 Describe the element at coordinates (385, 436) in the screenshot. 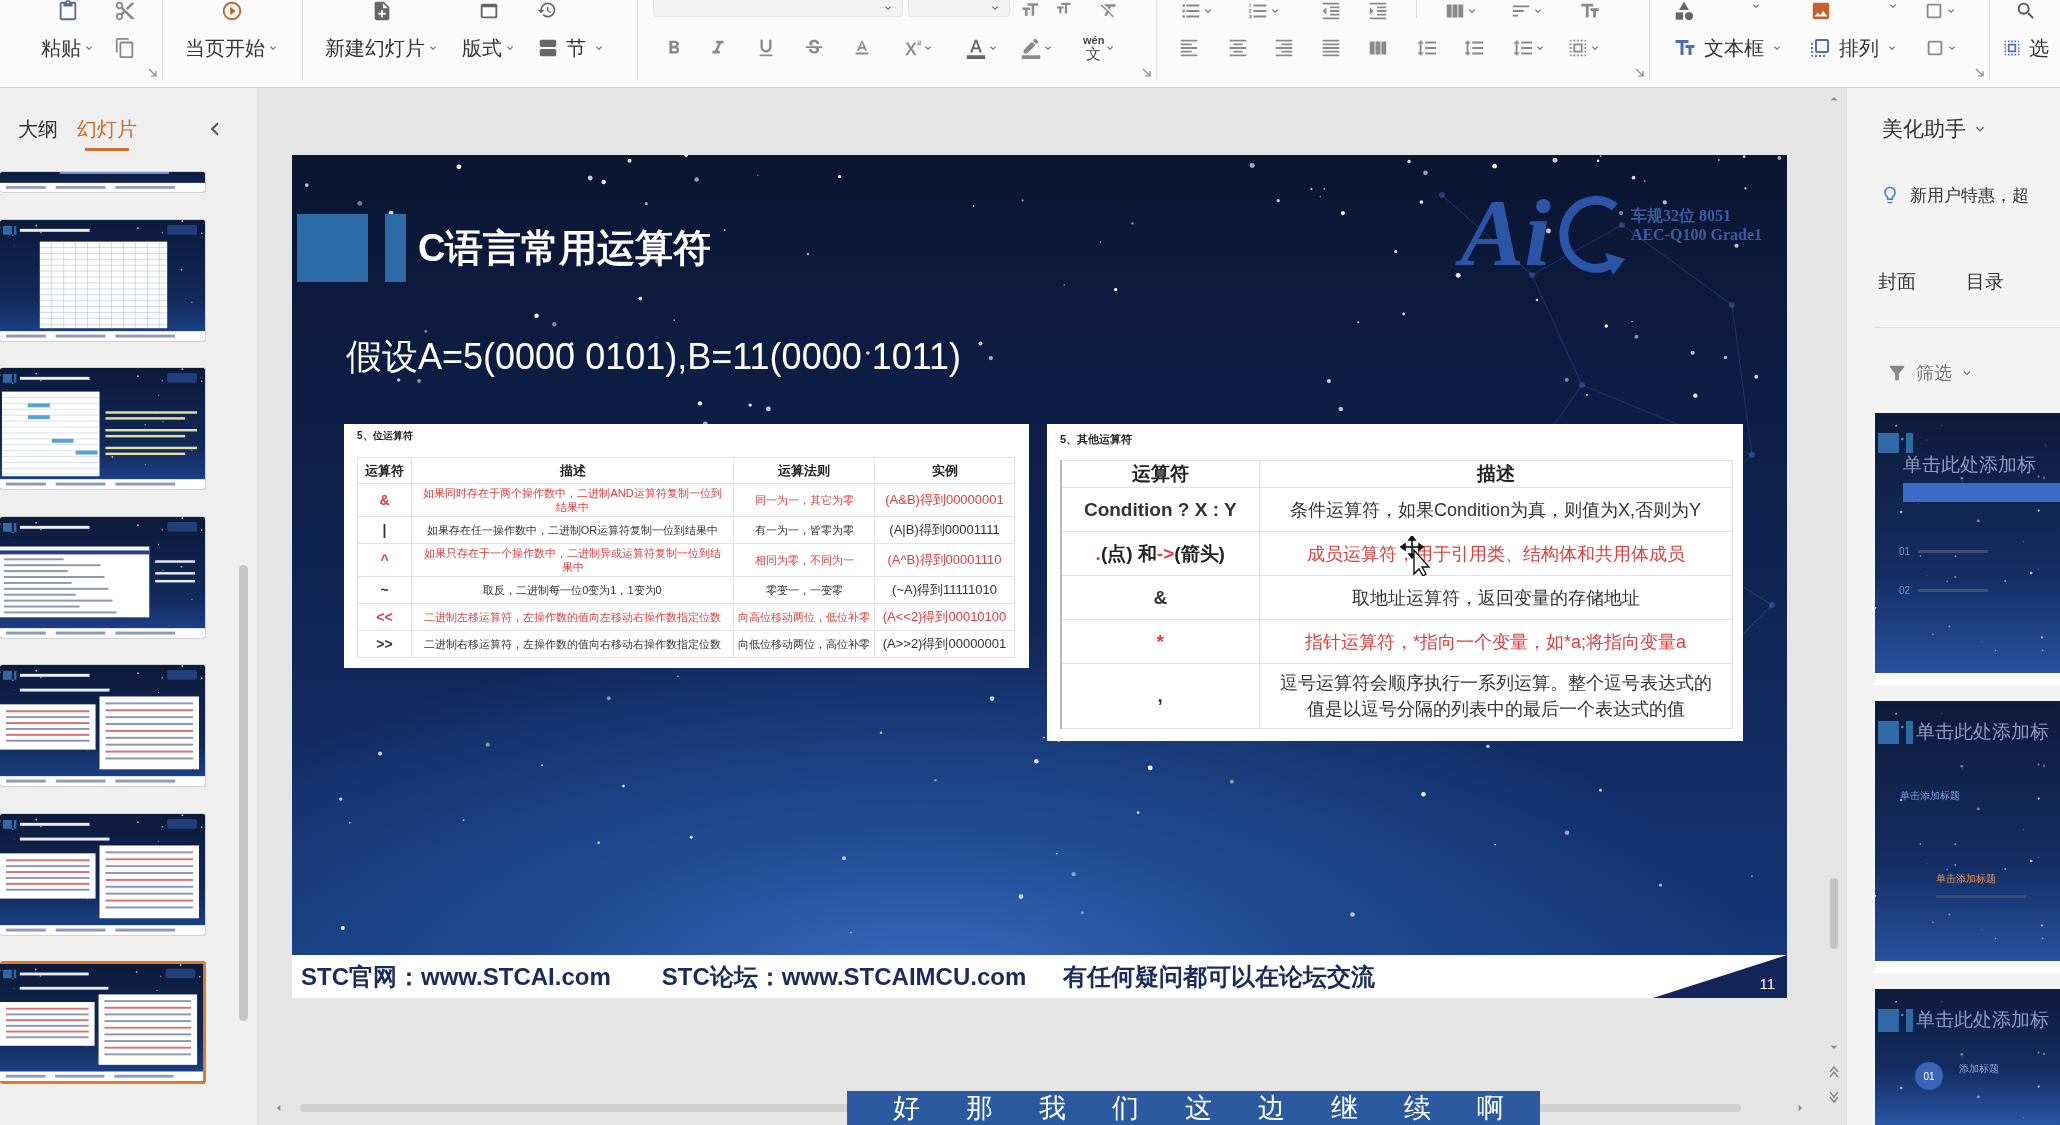

I see `table-title: 5、位运算符` at that location.